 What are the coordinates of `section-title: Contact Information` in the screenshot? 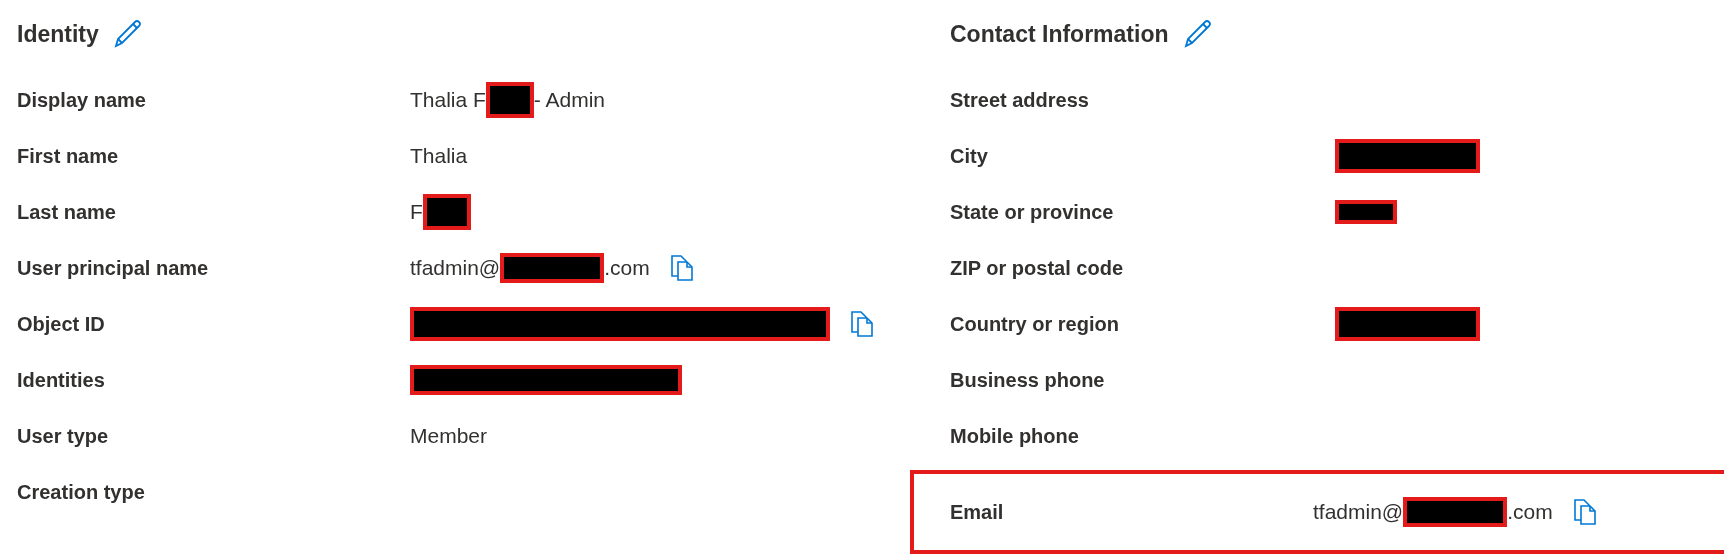 It's located at (1059, 34).